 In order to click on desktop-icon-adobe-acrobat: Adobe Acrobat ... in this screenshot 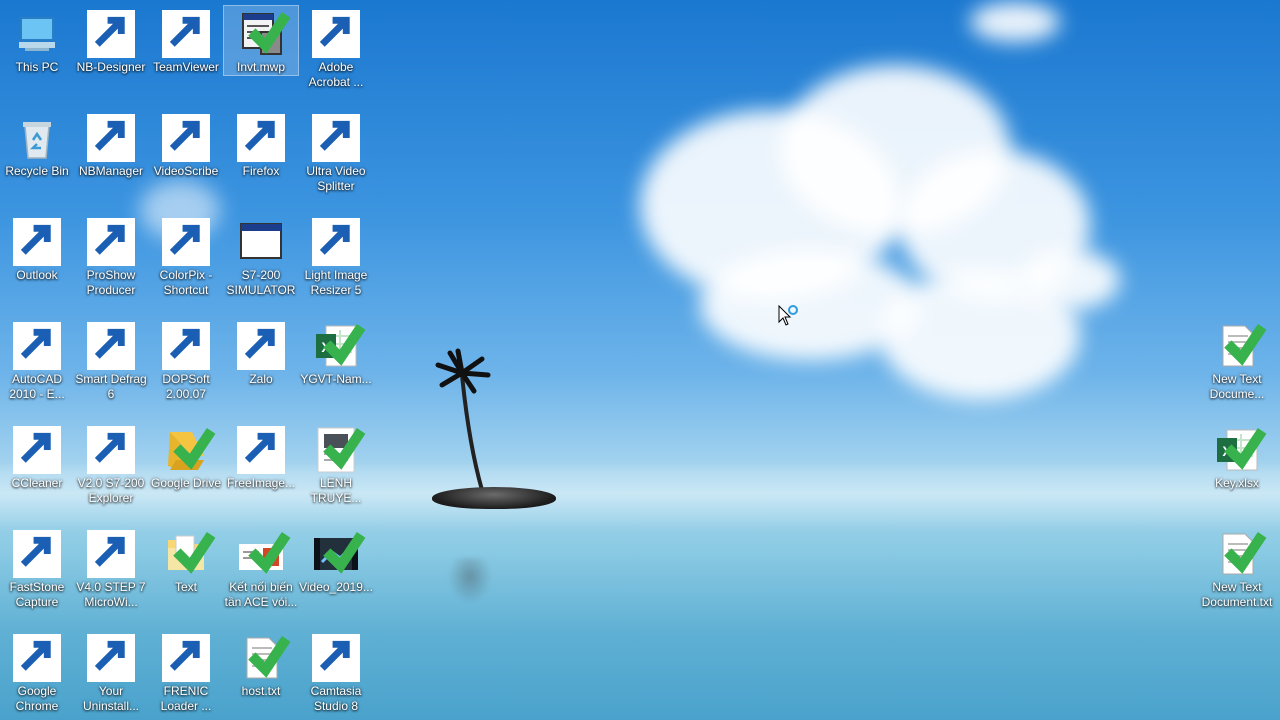, I will do `click(336, 48)`.